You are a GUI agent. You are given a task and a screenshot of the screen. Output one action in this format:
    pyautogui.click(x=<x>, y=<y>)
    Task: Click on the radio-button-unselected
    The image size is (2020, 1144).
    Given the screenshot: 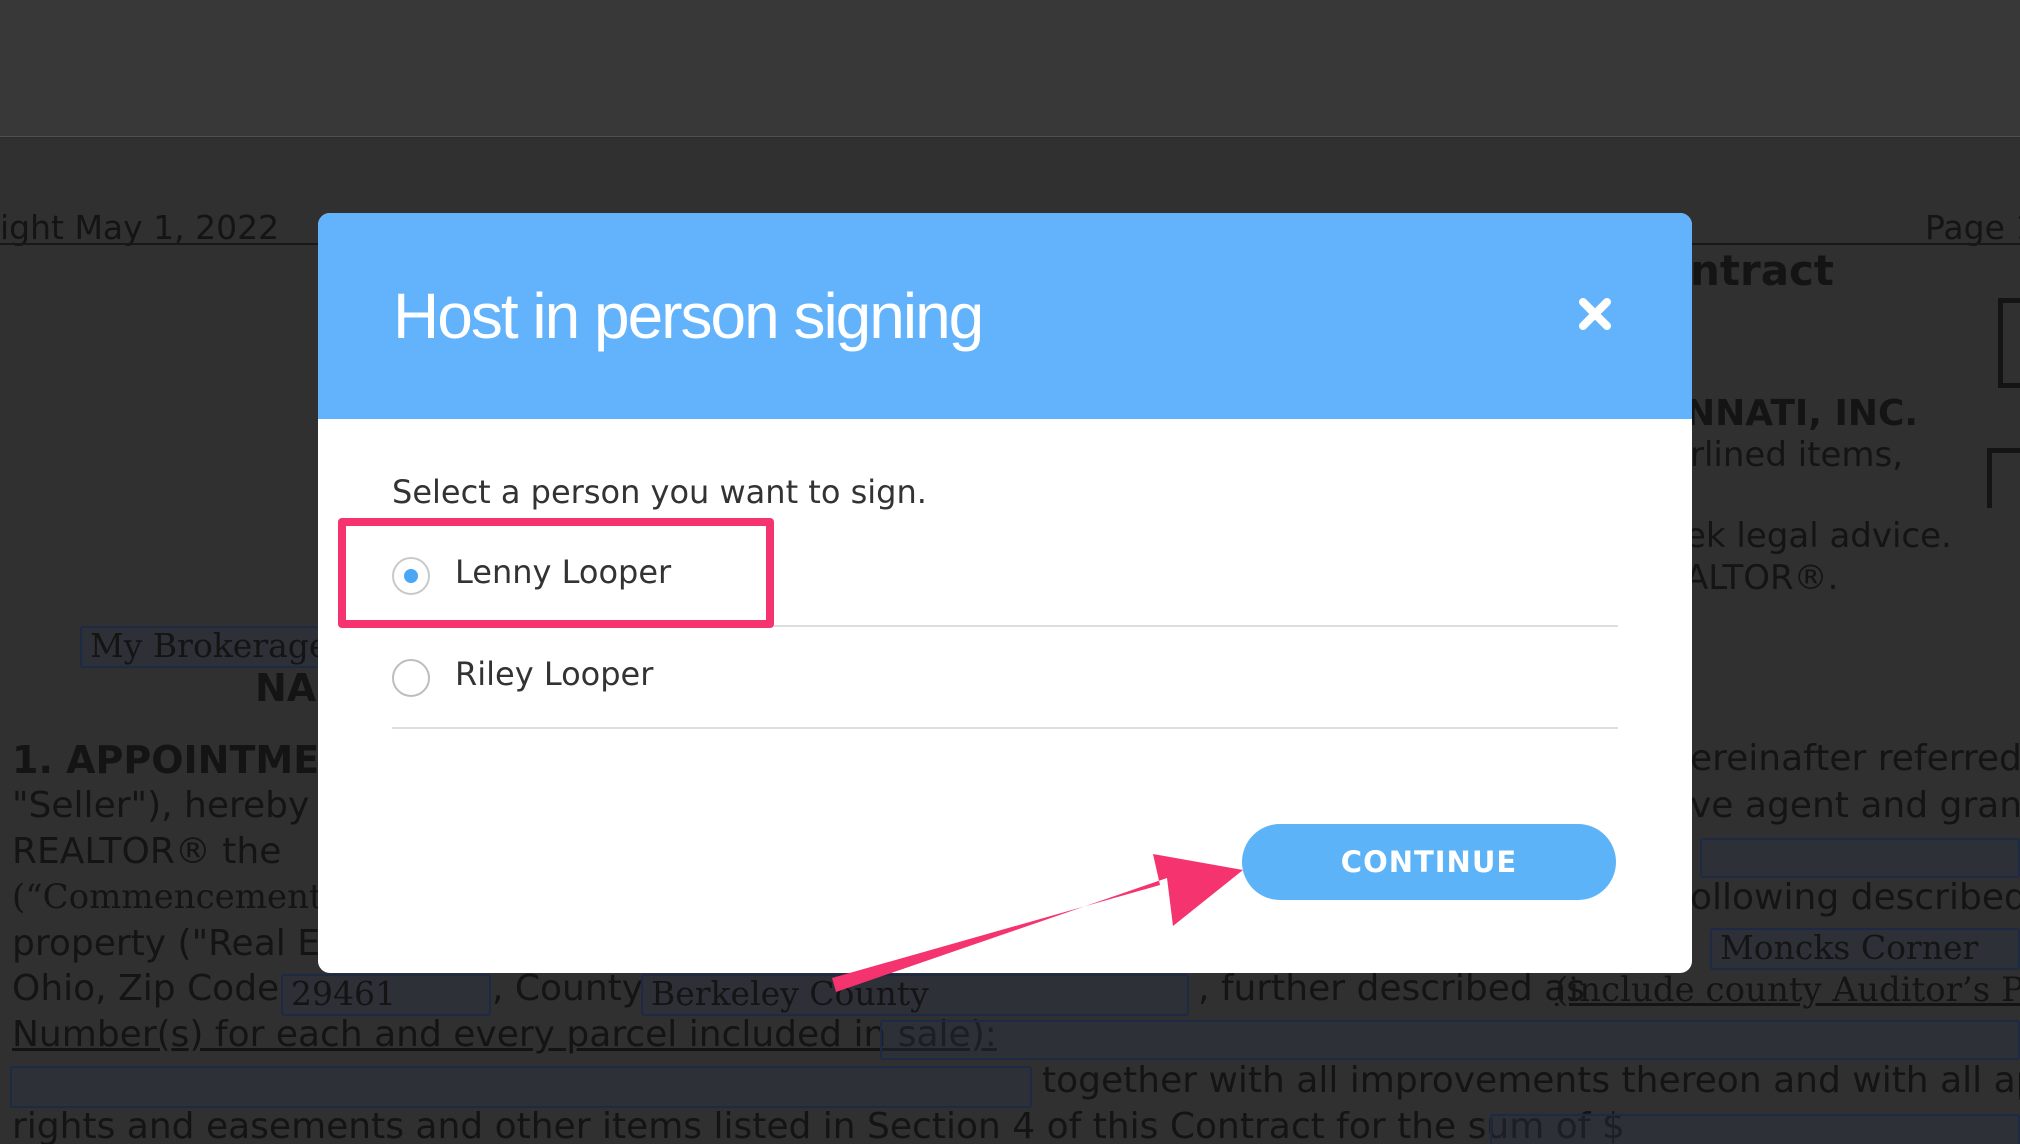 What is the action you would take?
    pyautogui.click(x=411, y=678)
    